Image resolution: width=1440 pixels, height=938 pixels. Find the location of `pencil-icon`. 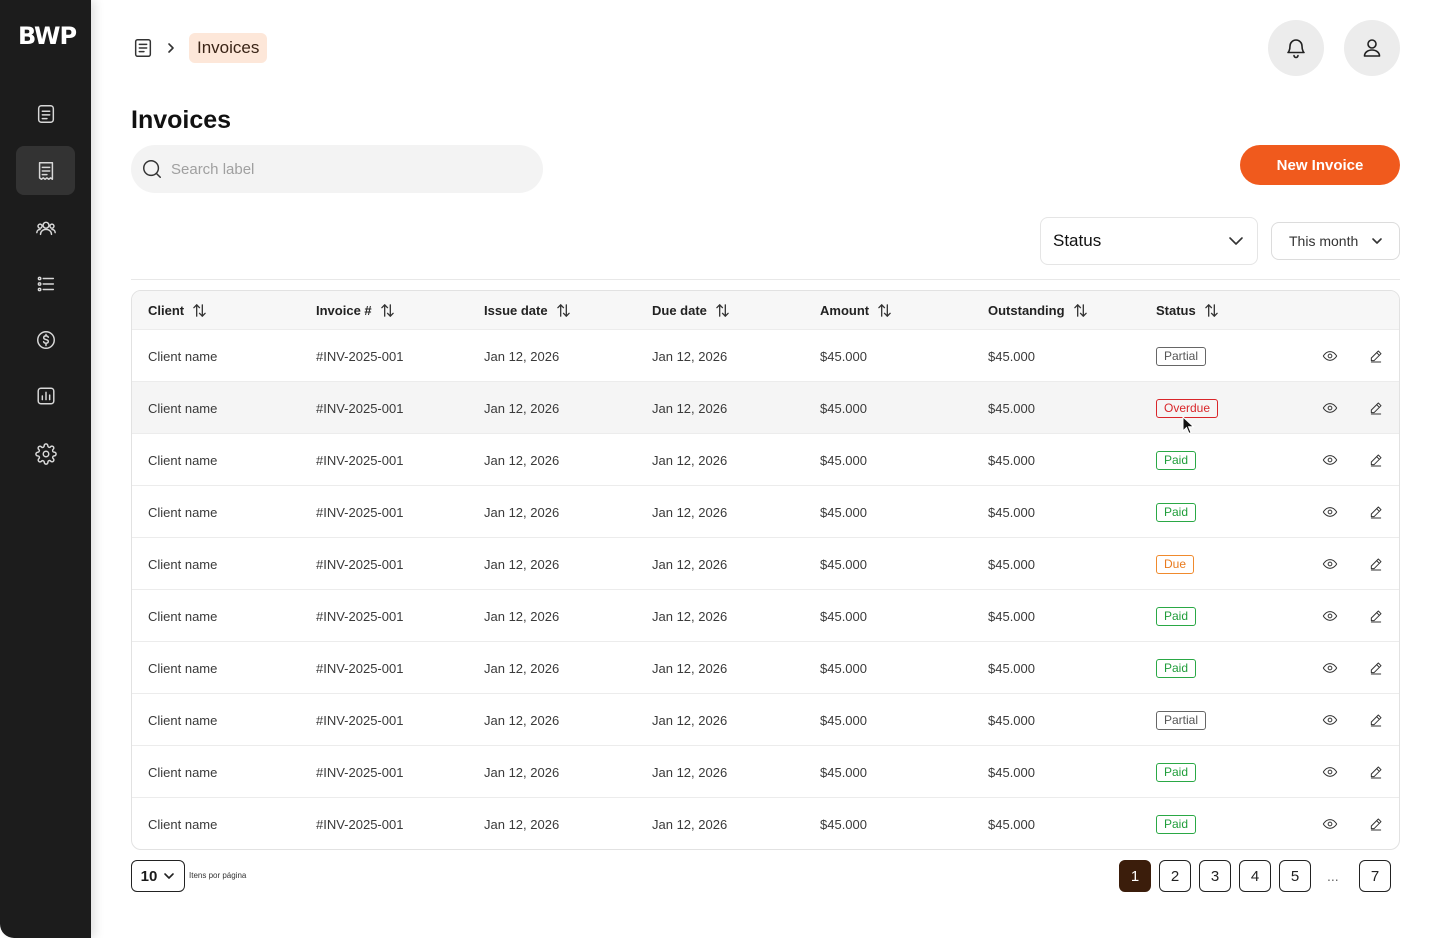

pencil-icon is located at coordinates (1376, 564).